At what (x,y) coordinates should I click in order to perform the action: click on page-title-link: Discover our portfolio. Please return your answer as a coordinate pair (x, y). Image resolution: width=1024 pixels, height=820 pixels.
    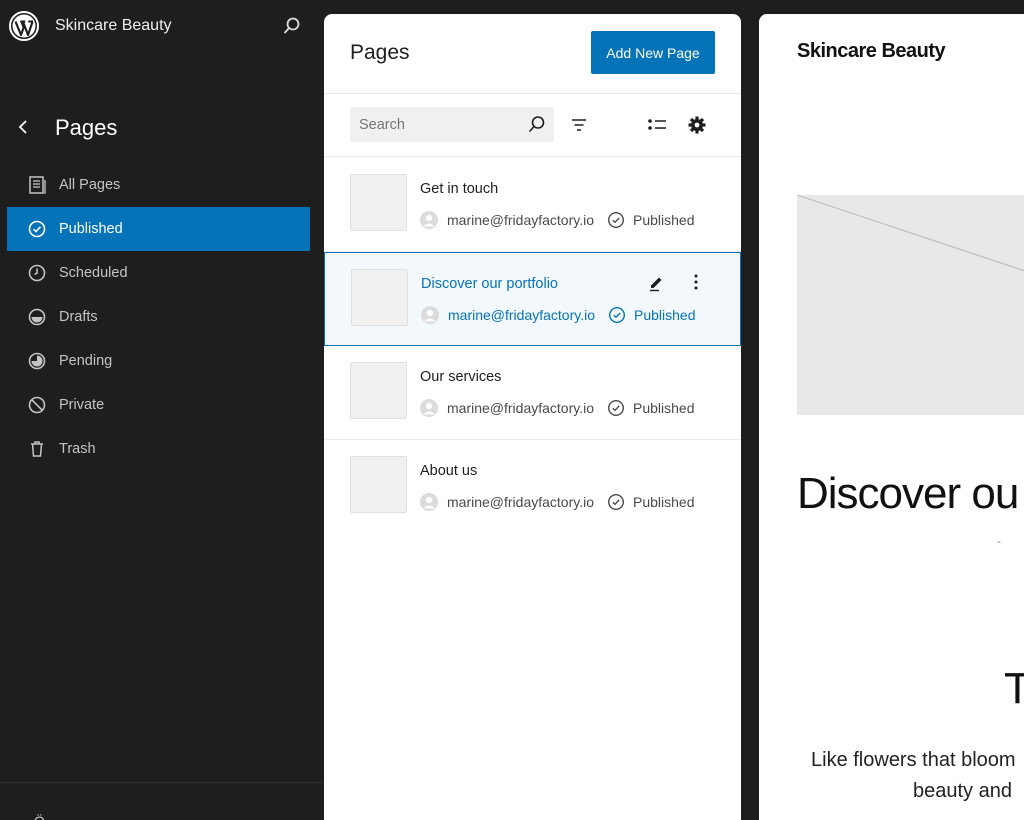
    Looking at the image, I should click on (489, 284).